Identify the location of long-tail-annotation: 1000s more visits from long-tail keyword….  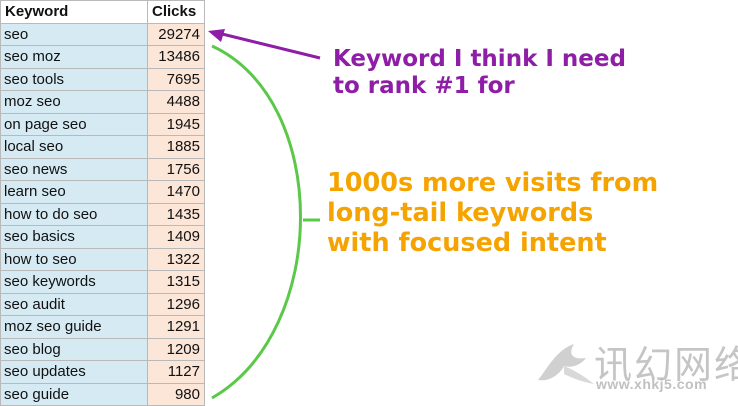
(492, 213).